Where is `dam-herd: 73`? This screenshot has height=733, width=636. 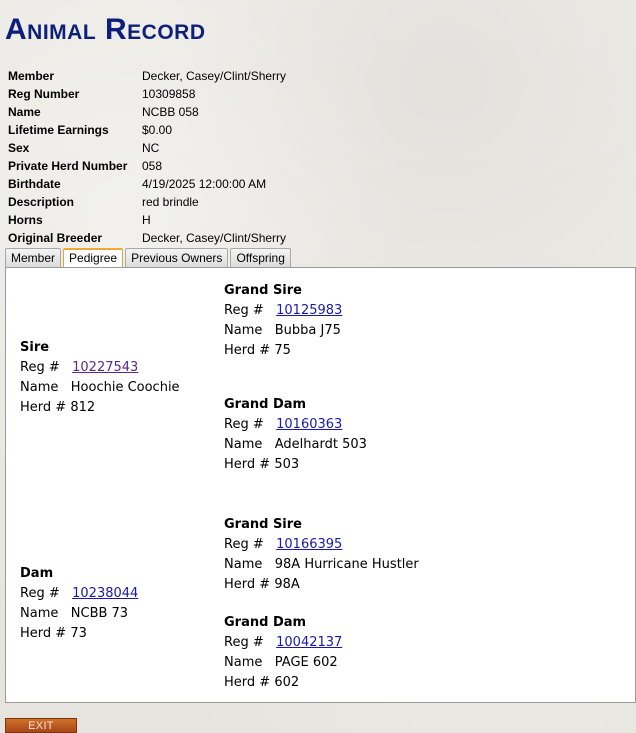
dam-herd: 73 is located at coordinates (78, 633).